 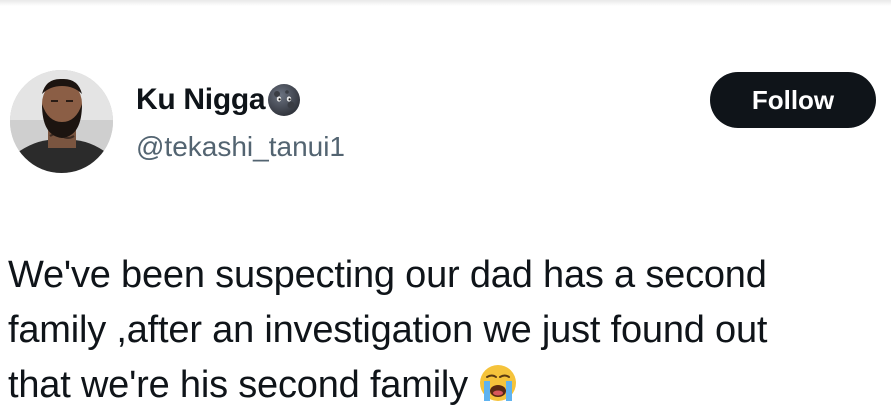 What do you see at coordinates (498, 383) in the screenshot?
I see `loudly-crying-face-icon` at bounding box center [498, 383].